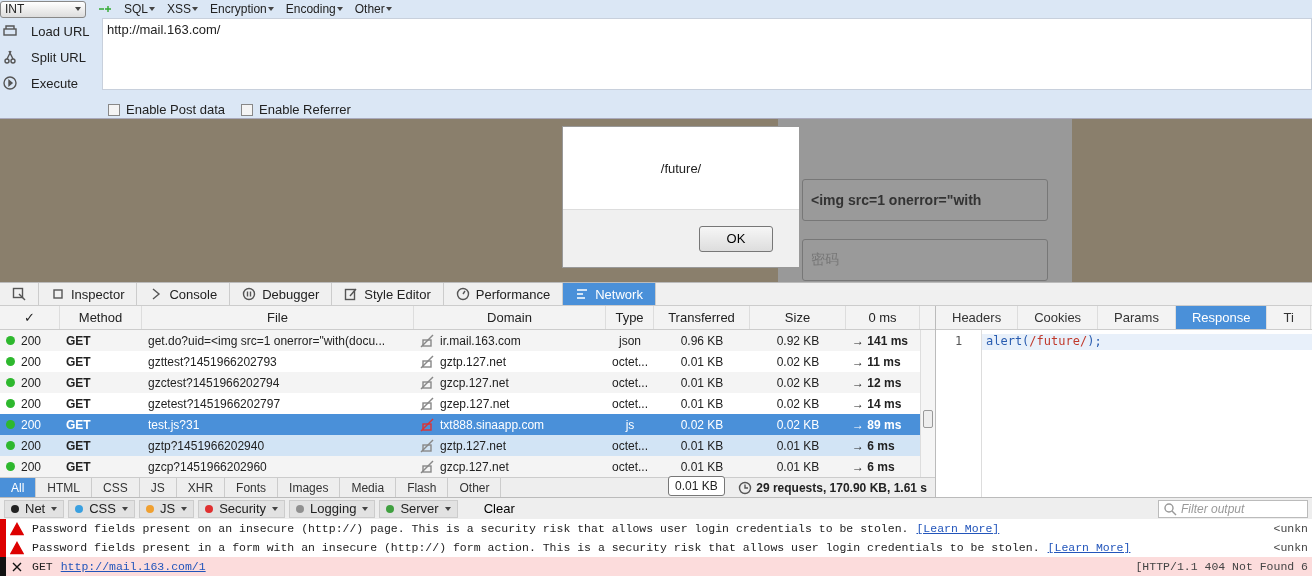 Image resolution: width=1312 pixels, height=576 pixels. I want to click on devtools-tab: Console, so click(184, 294).